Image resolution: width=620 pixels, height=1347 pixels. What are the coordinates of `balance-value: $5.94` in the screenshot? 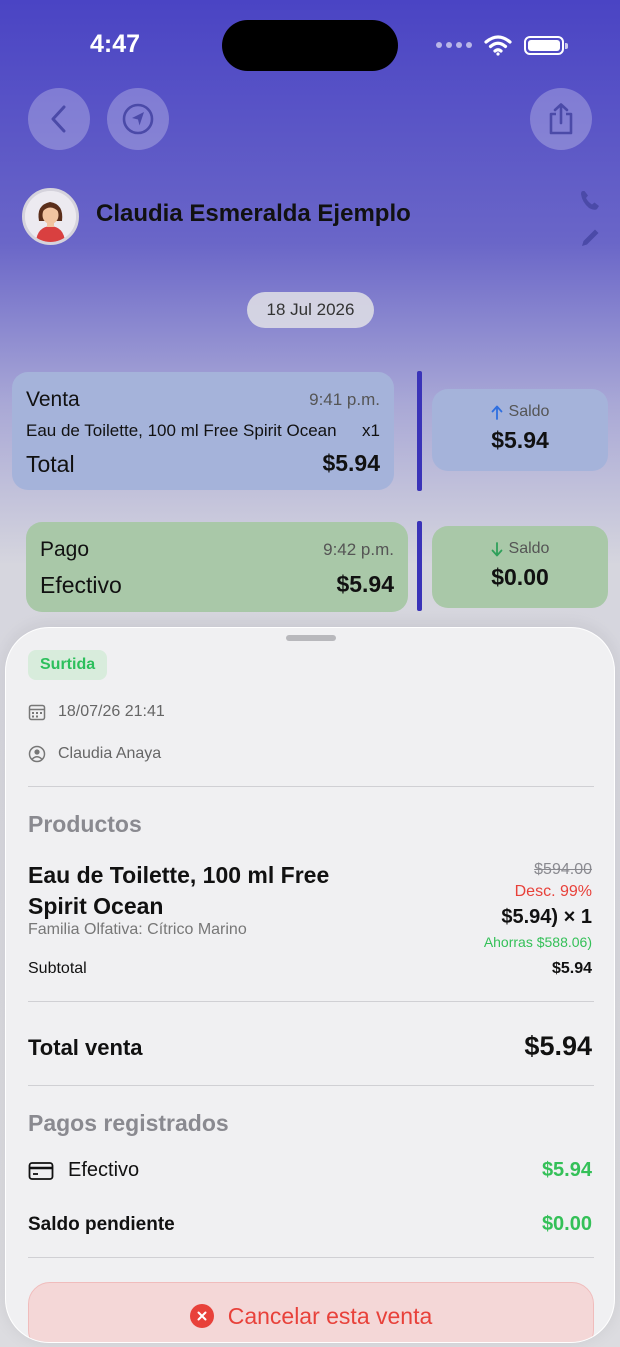 It's located at (520, 440).